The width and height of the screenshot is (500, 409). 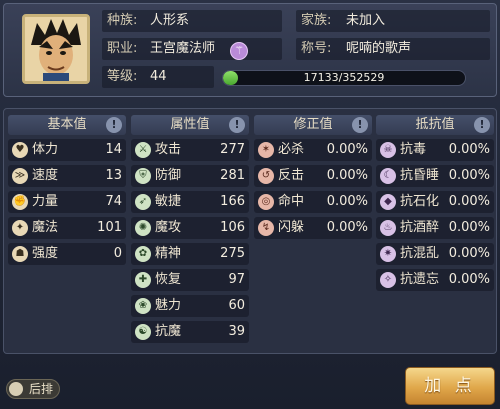 I want to click on stat-name: 强度, so click(x=45, y=253).